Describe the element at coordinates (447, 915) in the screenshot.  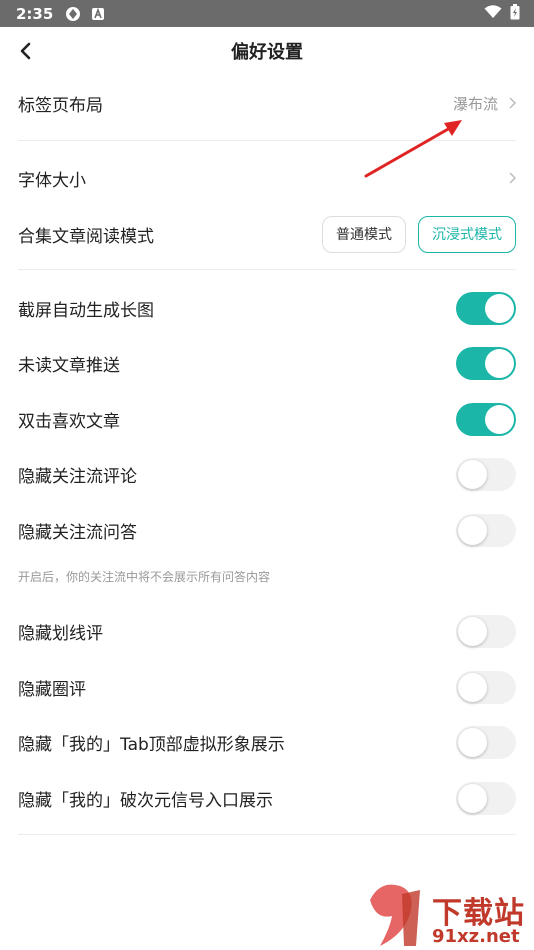
I see `watermark: 下载站 91xz.net` at that location.